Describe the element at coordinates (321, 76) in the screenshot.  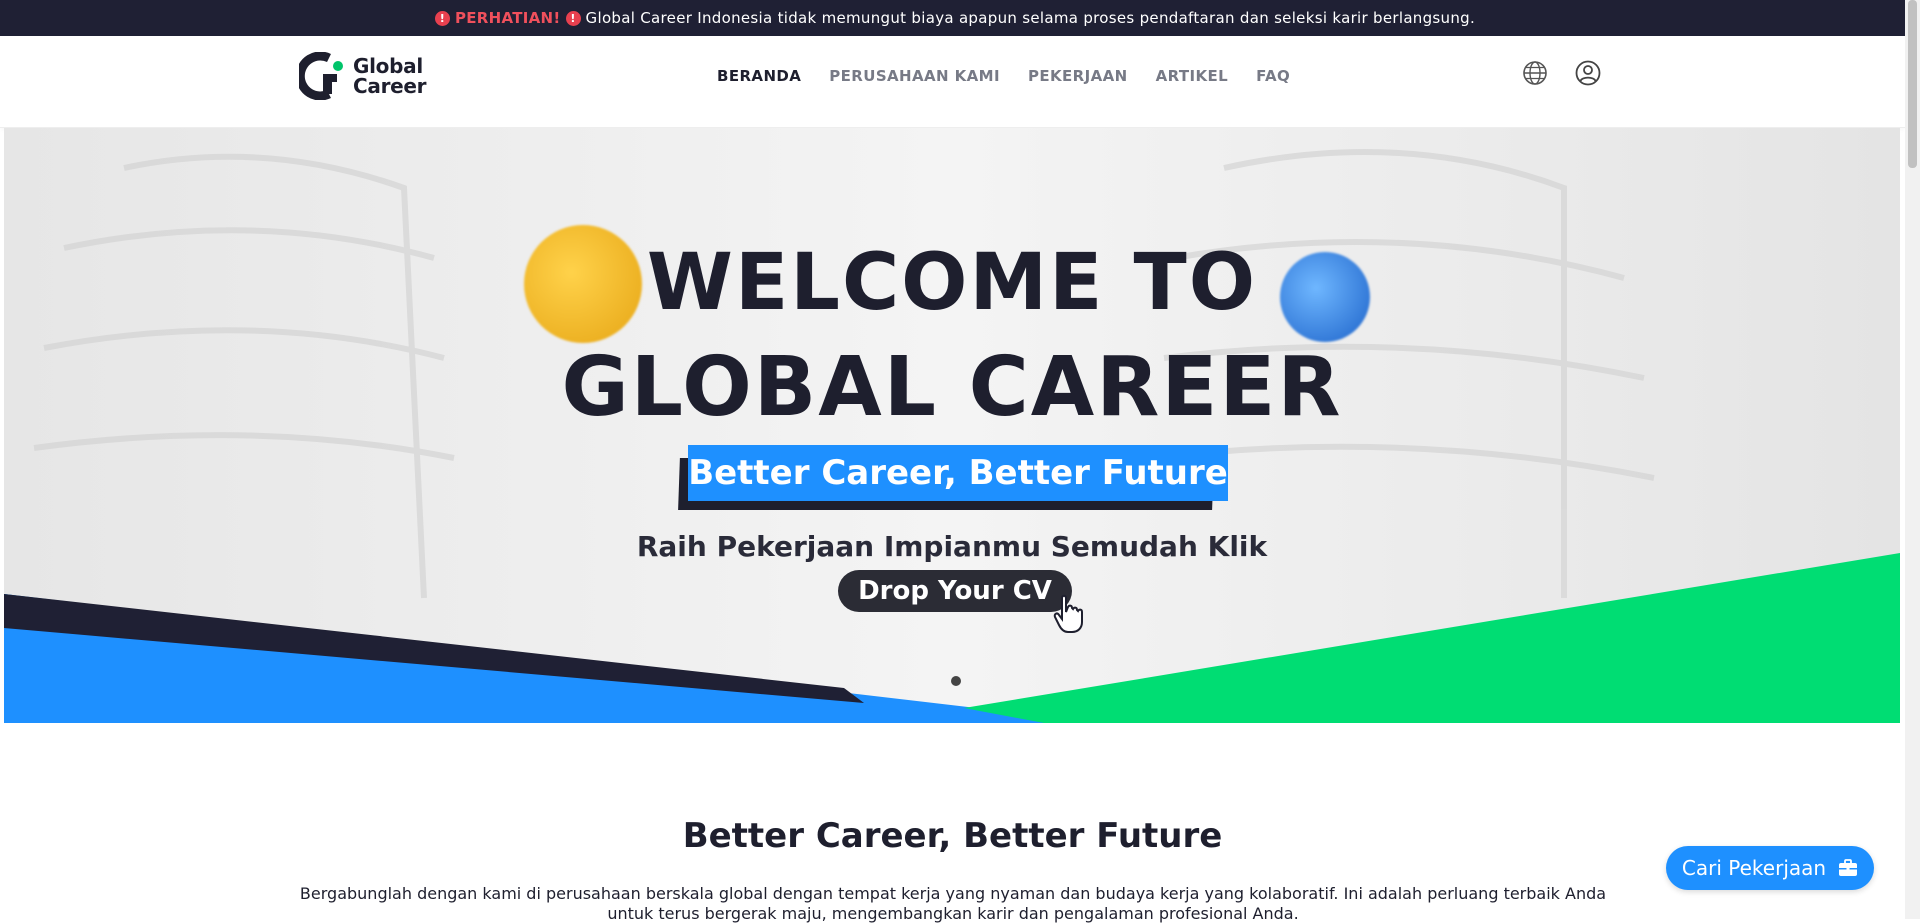
I see `logo-mark-icon` at that location.